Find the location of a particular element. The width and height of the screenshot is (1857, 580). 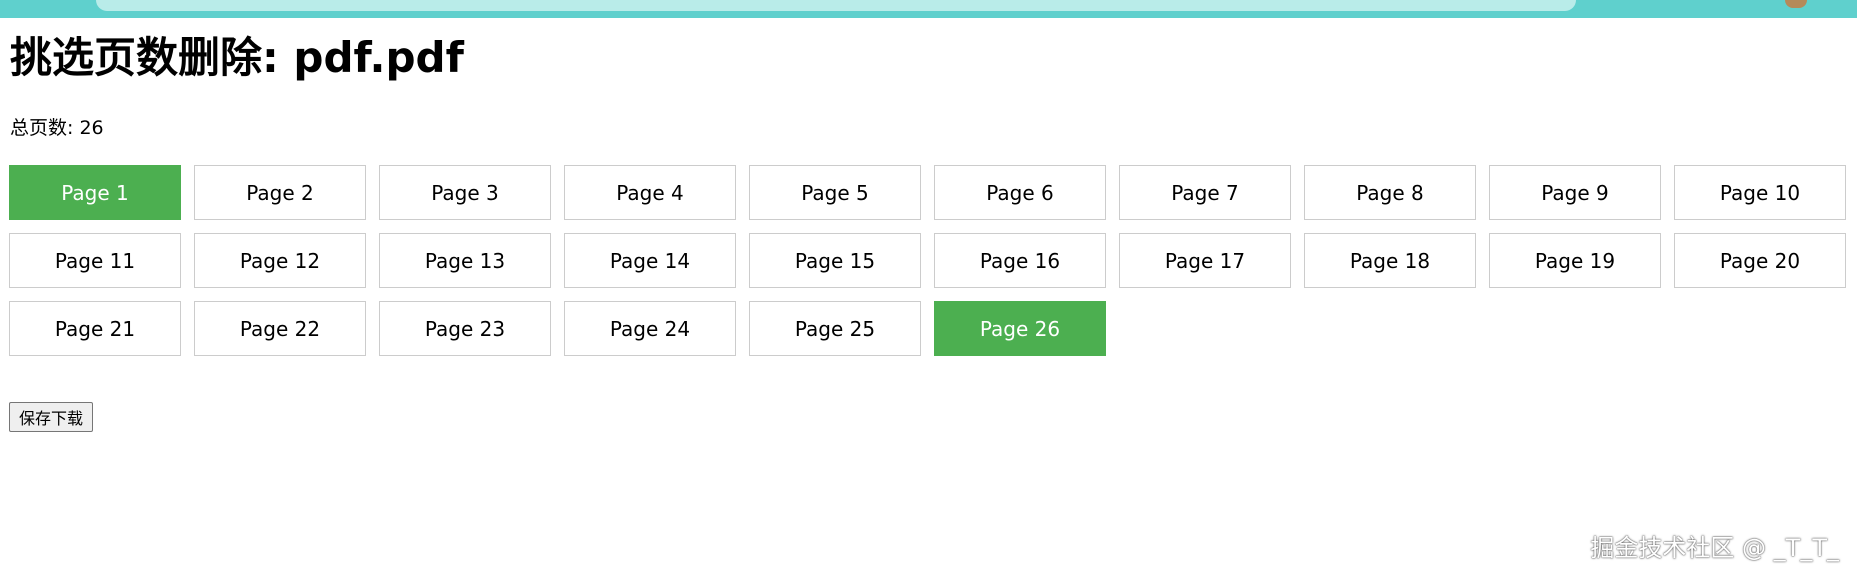

page-button-22: Page 22 is located at coordinates (280, 328).